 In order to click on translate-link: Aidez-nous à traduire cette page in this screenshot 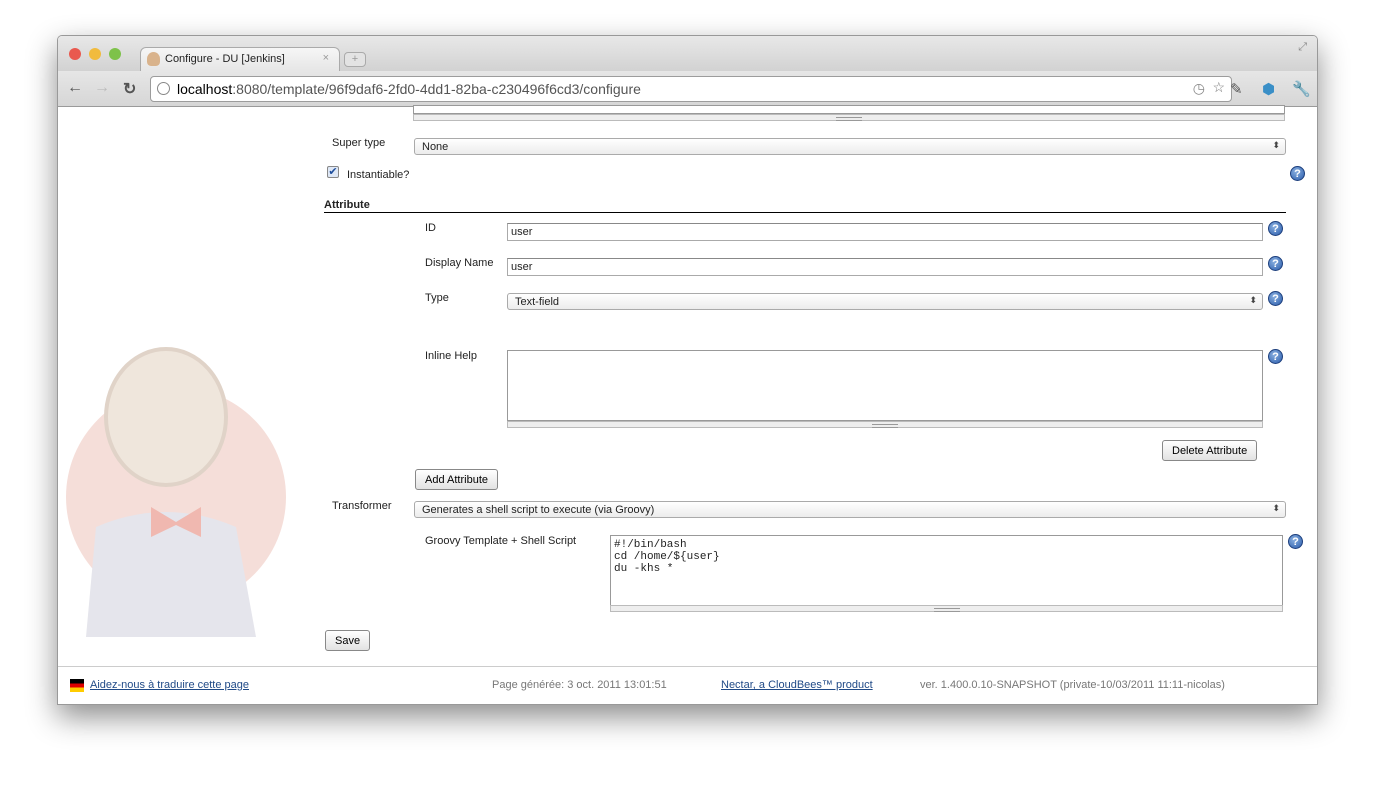, I will do `click(169, 685)`.